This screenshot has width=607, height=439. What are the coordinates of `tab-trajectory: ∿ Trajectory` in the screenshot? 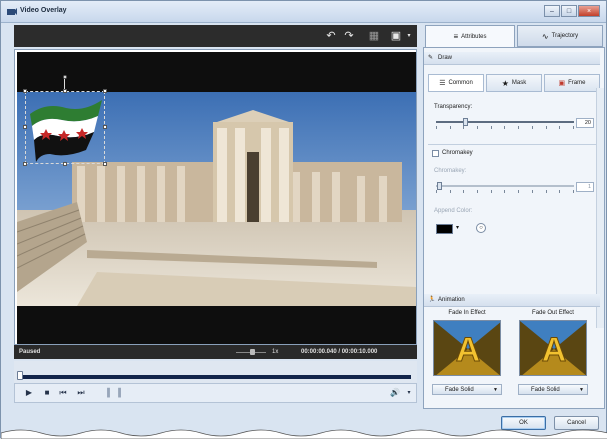 It's located at (560, 36).